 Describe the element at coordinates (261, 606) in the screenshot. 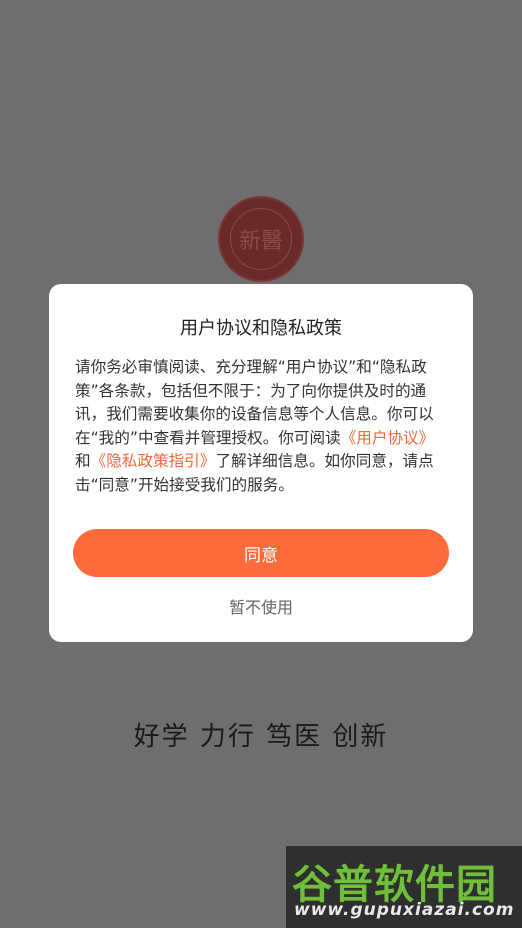

I see `decline-button: 暂不使用` at that location.